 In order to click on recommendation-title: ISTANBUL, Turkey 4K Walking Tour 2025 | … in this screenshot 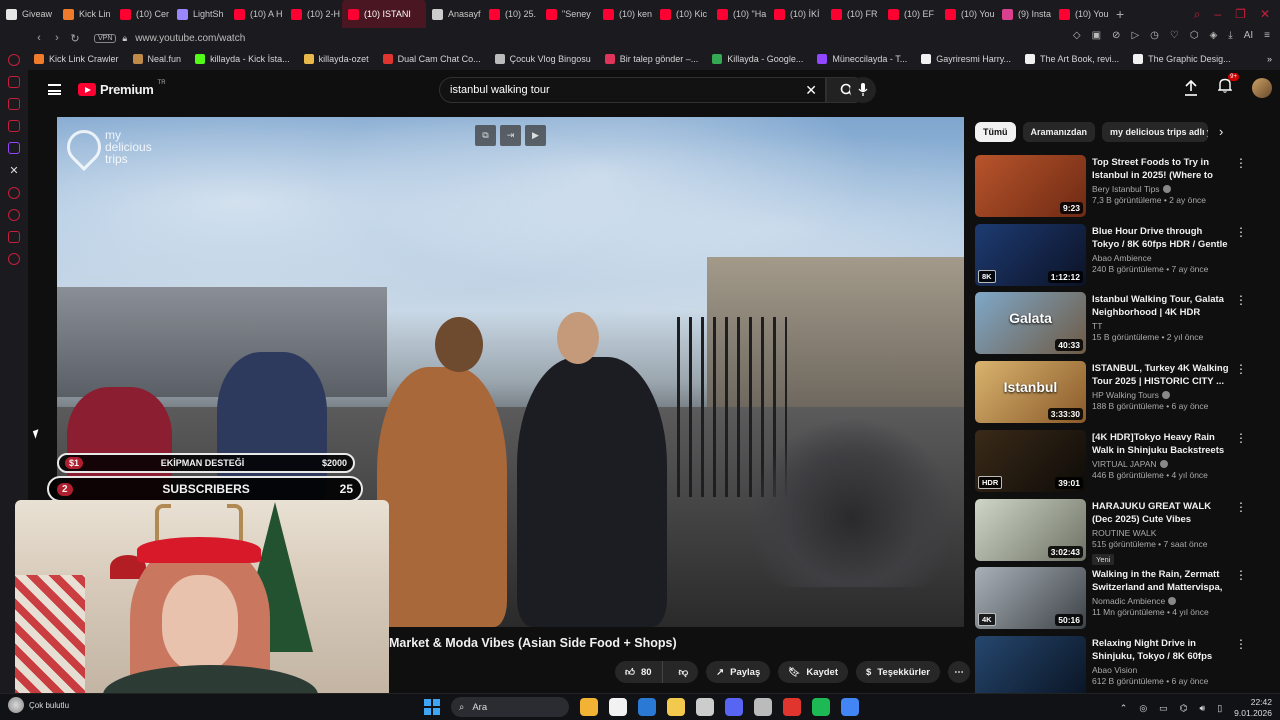, I will do `click(1162, 375)`.